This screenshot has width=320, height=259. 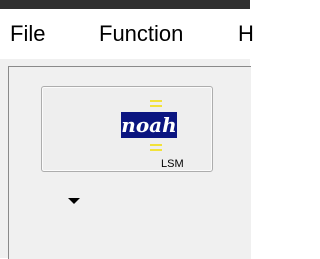 What do you see at coordinates (149, 125) in the screenshot?
I see `noah-logo-text: noah` at bounding box center [149, 125].